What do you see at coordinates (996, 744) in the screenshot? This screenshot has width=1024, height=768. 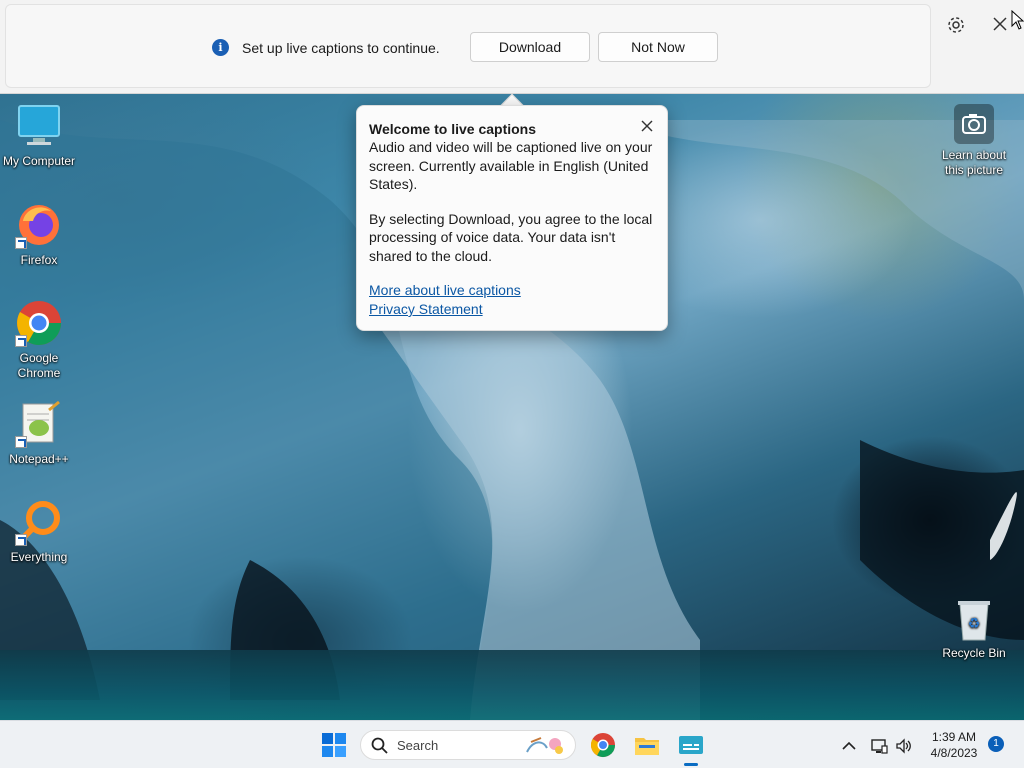 I see `notification-badge: 1` at bounding box center [996, 744].